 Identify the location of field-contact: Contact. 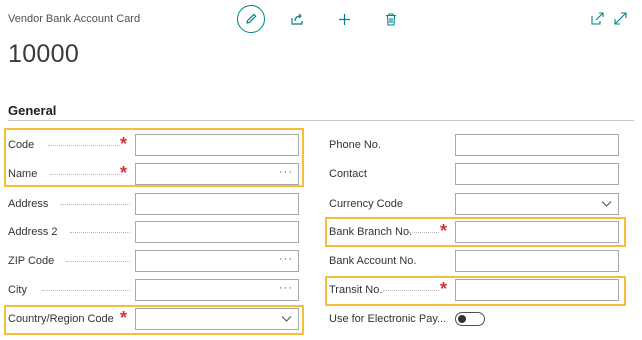
(475, 175).